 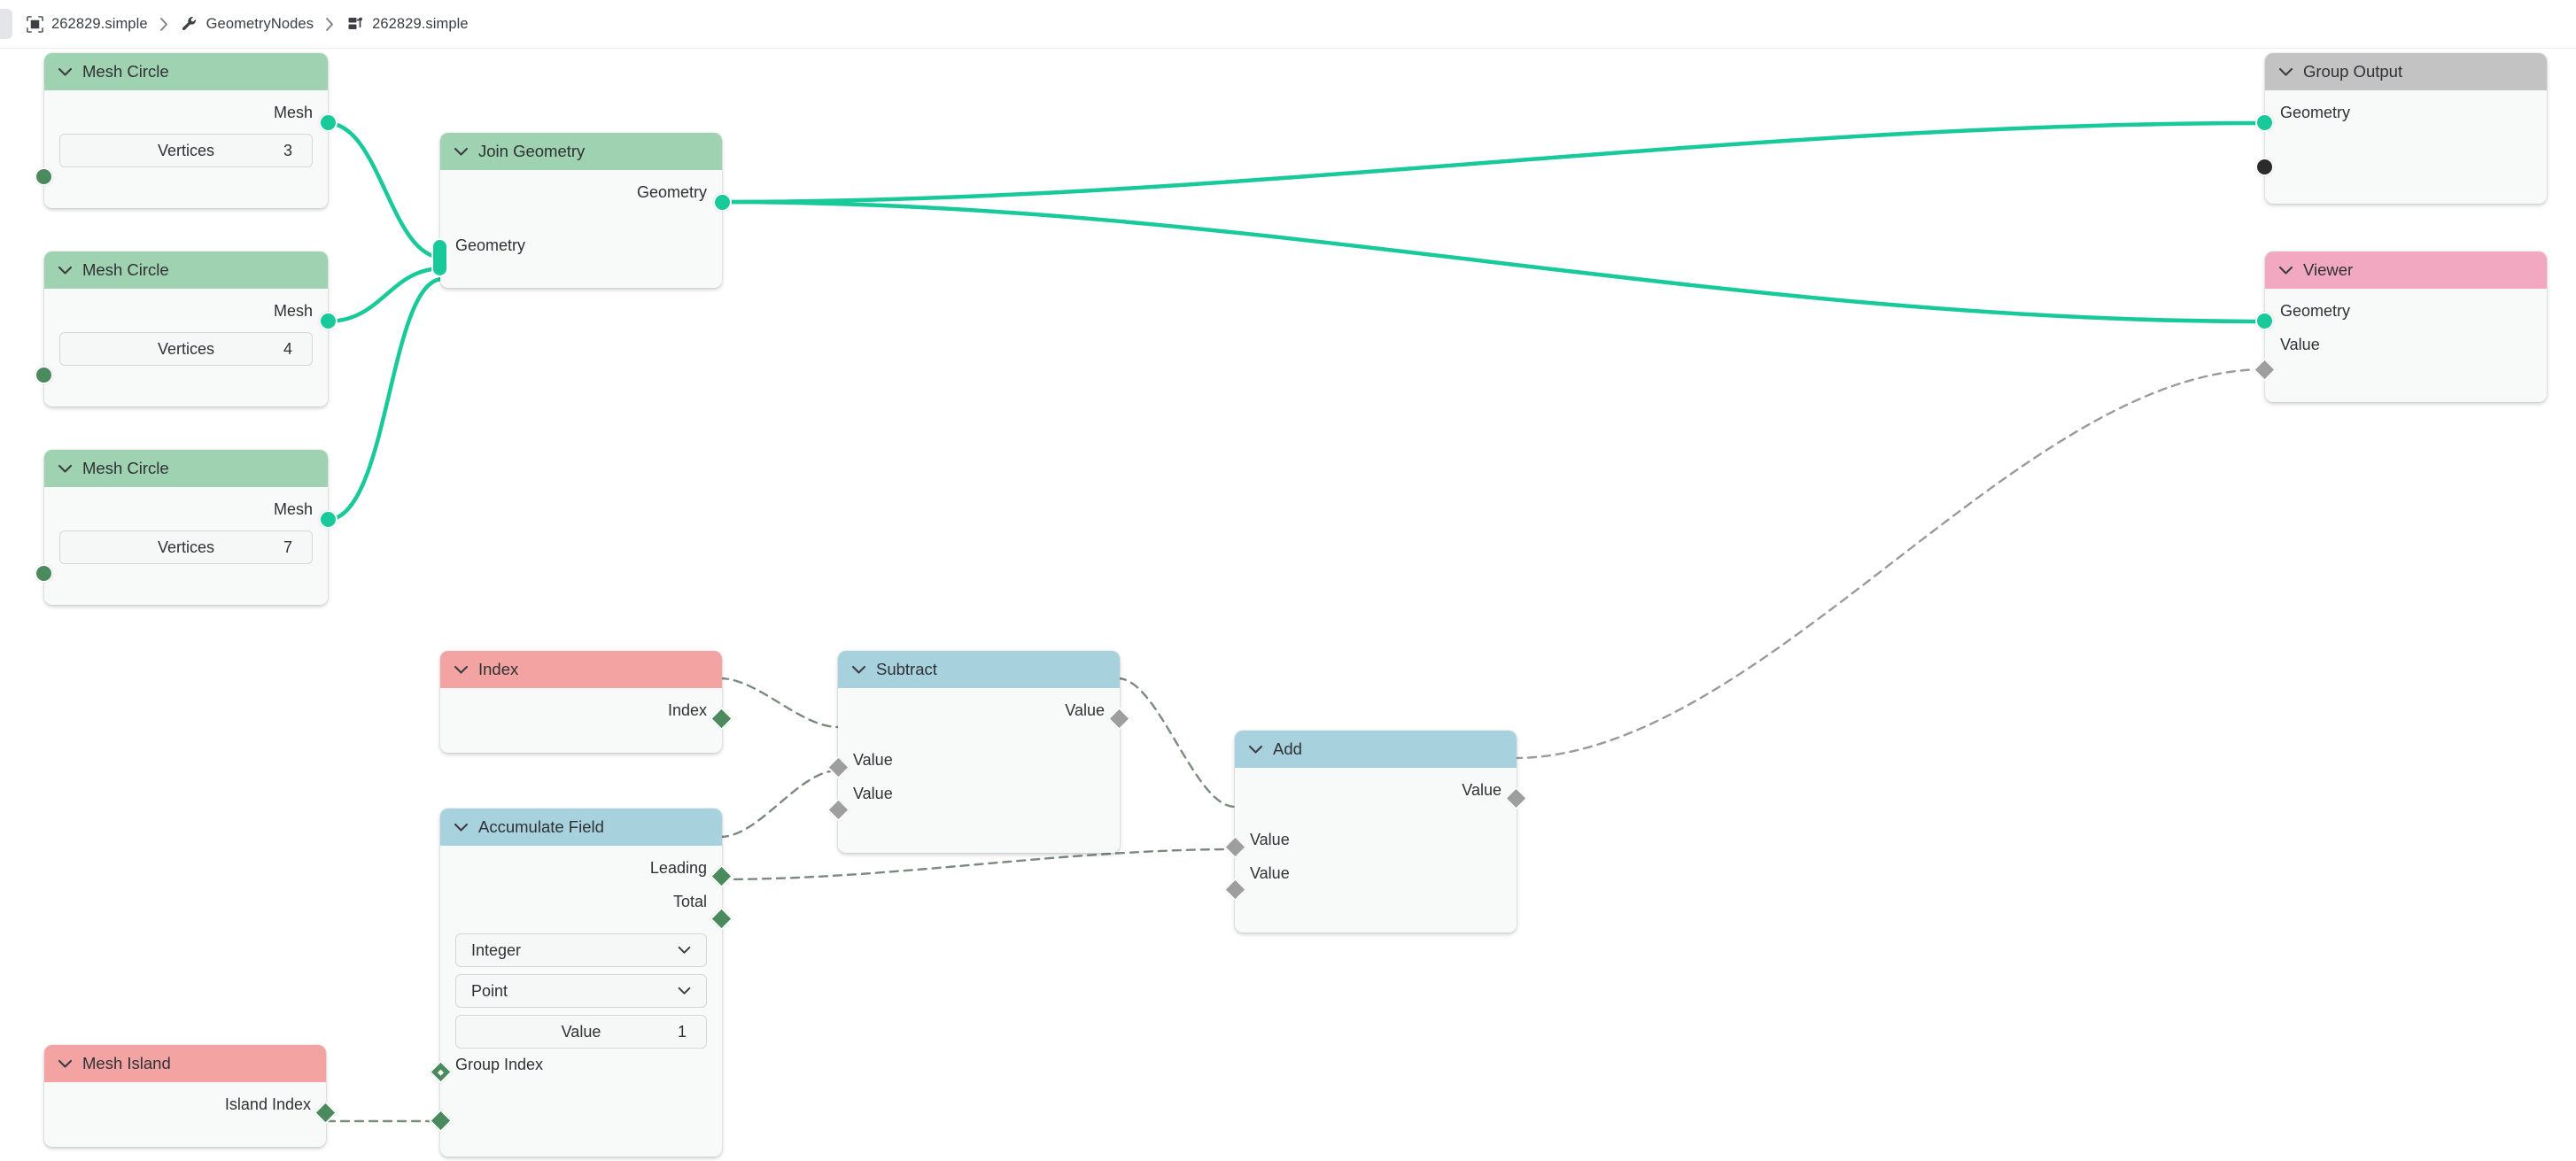 I want to click on socket-output-geometry, so click(x=722, y=202).